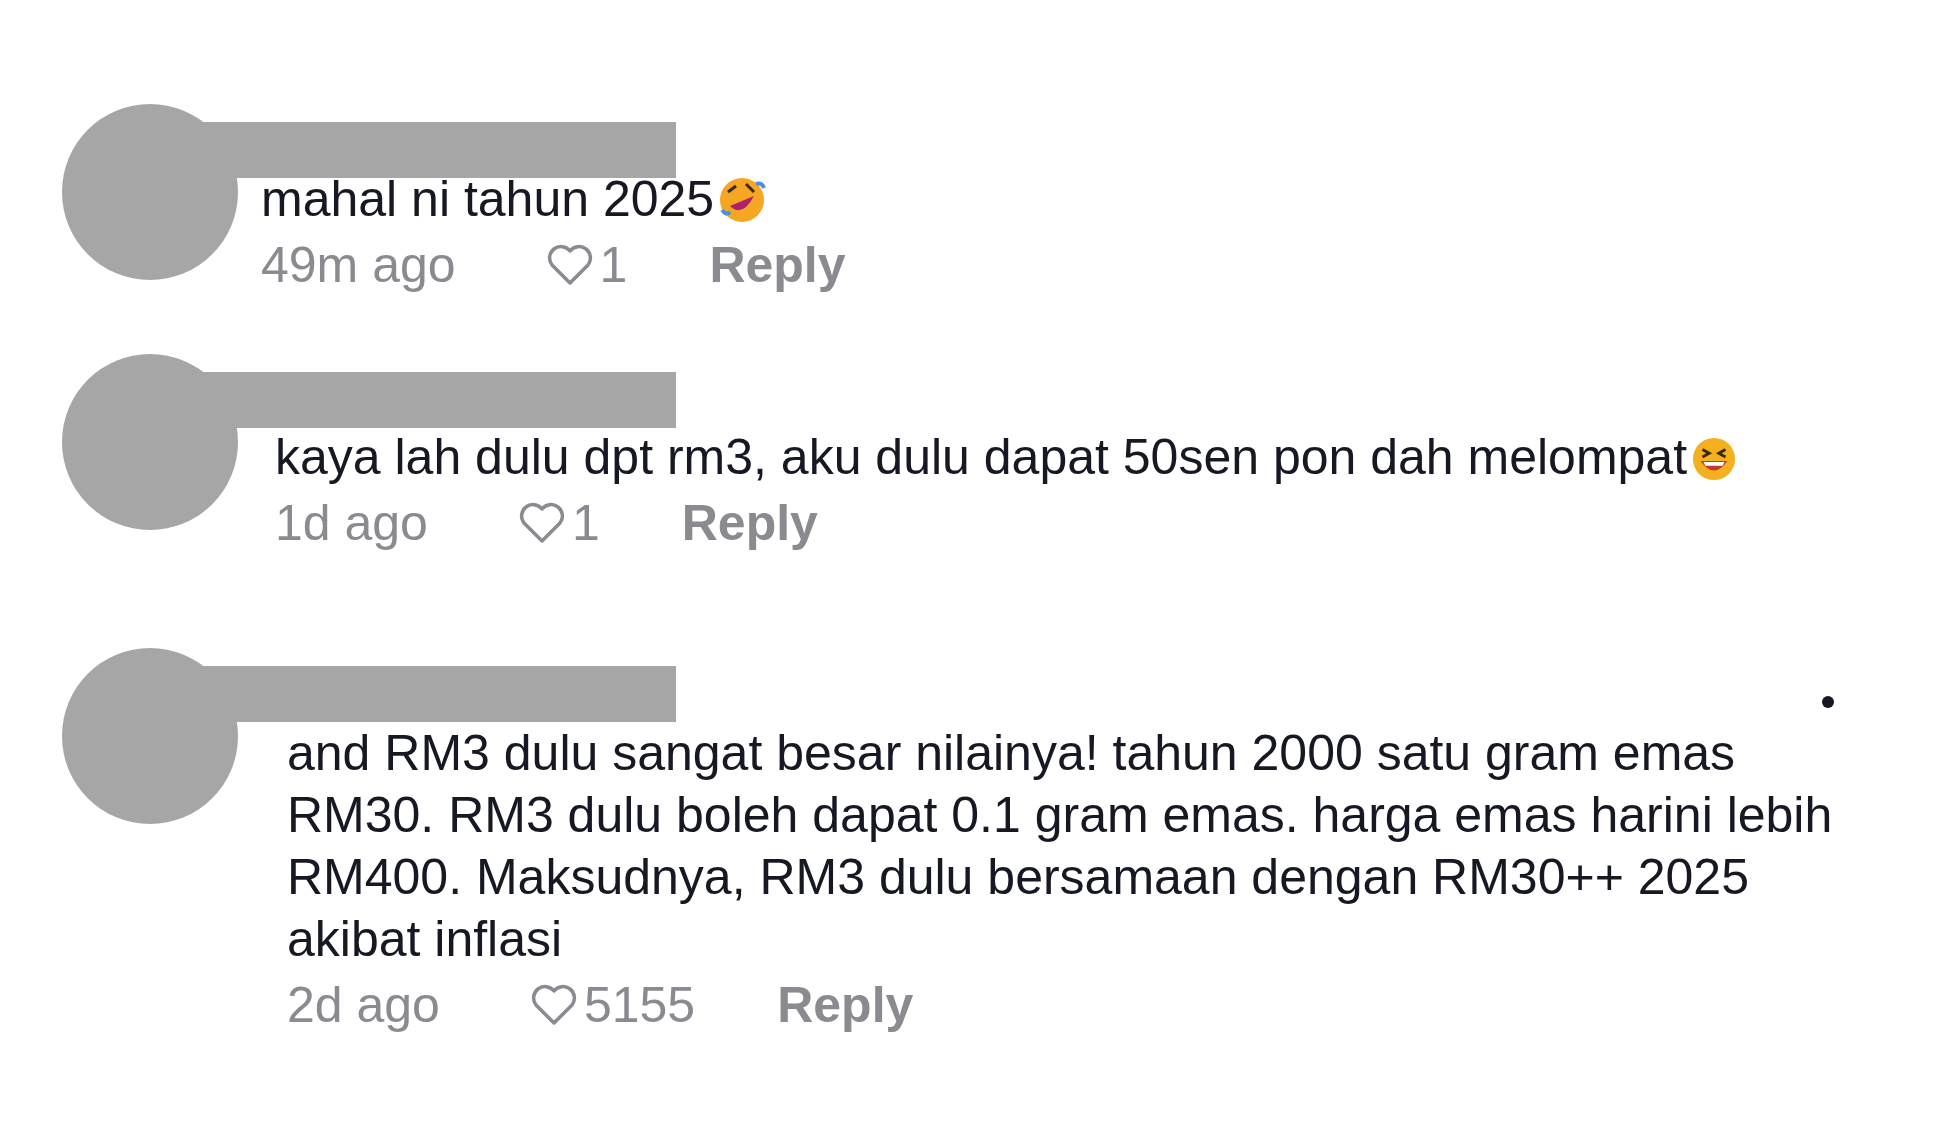 This screenshot has height=1148, width=1960. Describe the element at coordinates (1055, 457) in the screenshot. I see `comment-text: kaya lah dulu dpt rm3, aku dulu dapat 50sen pon dah melompat` at that location.